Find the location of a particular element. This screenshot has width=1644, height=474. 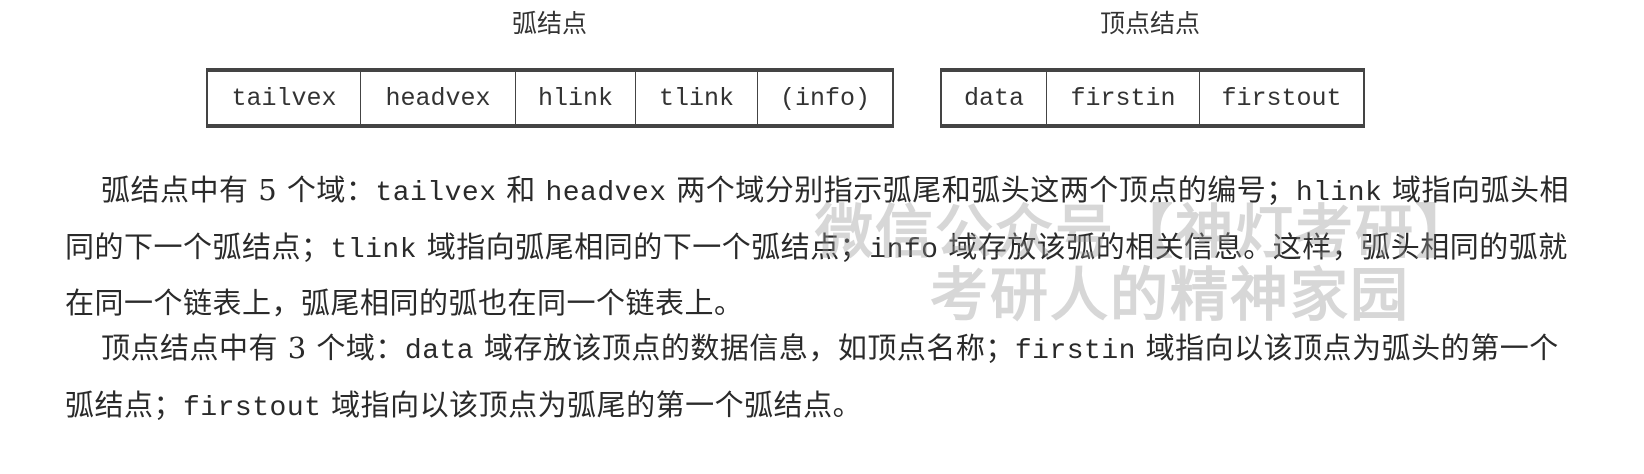

field-hlink: hlink is located at coordinates (576, 98).